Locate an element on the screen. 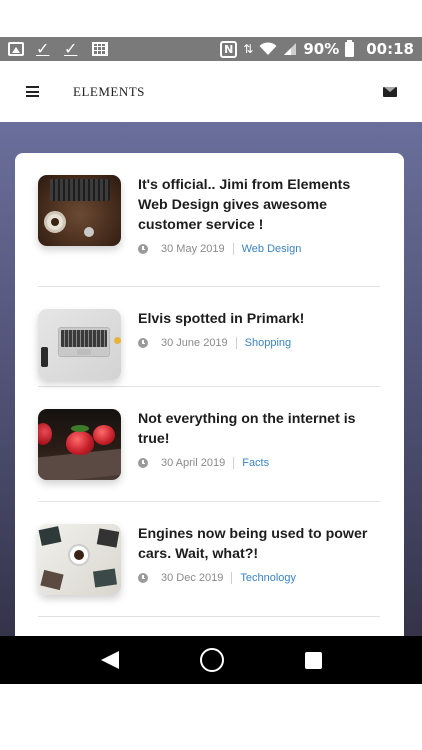 This screenshot has width=422, height=750. post-meta: 30 May 2019 Web Design is located at coordinates (259, 249).